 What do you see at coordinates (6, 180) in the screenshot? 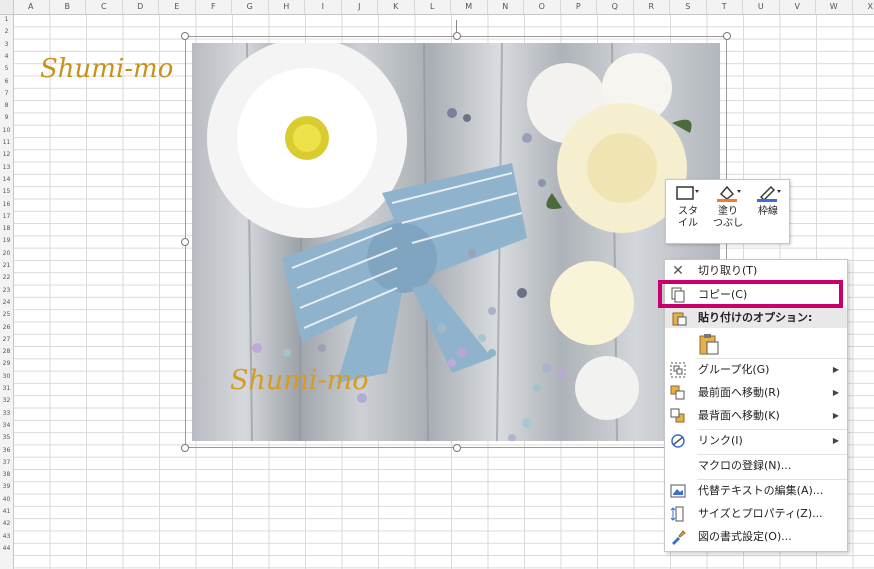
I see `row-header-14: 14` at bounding box center [6, 180].